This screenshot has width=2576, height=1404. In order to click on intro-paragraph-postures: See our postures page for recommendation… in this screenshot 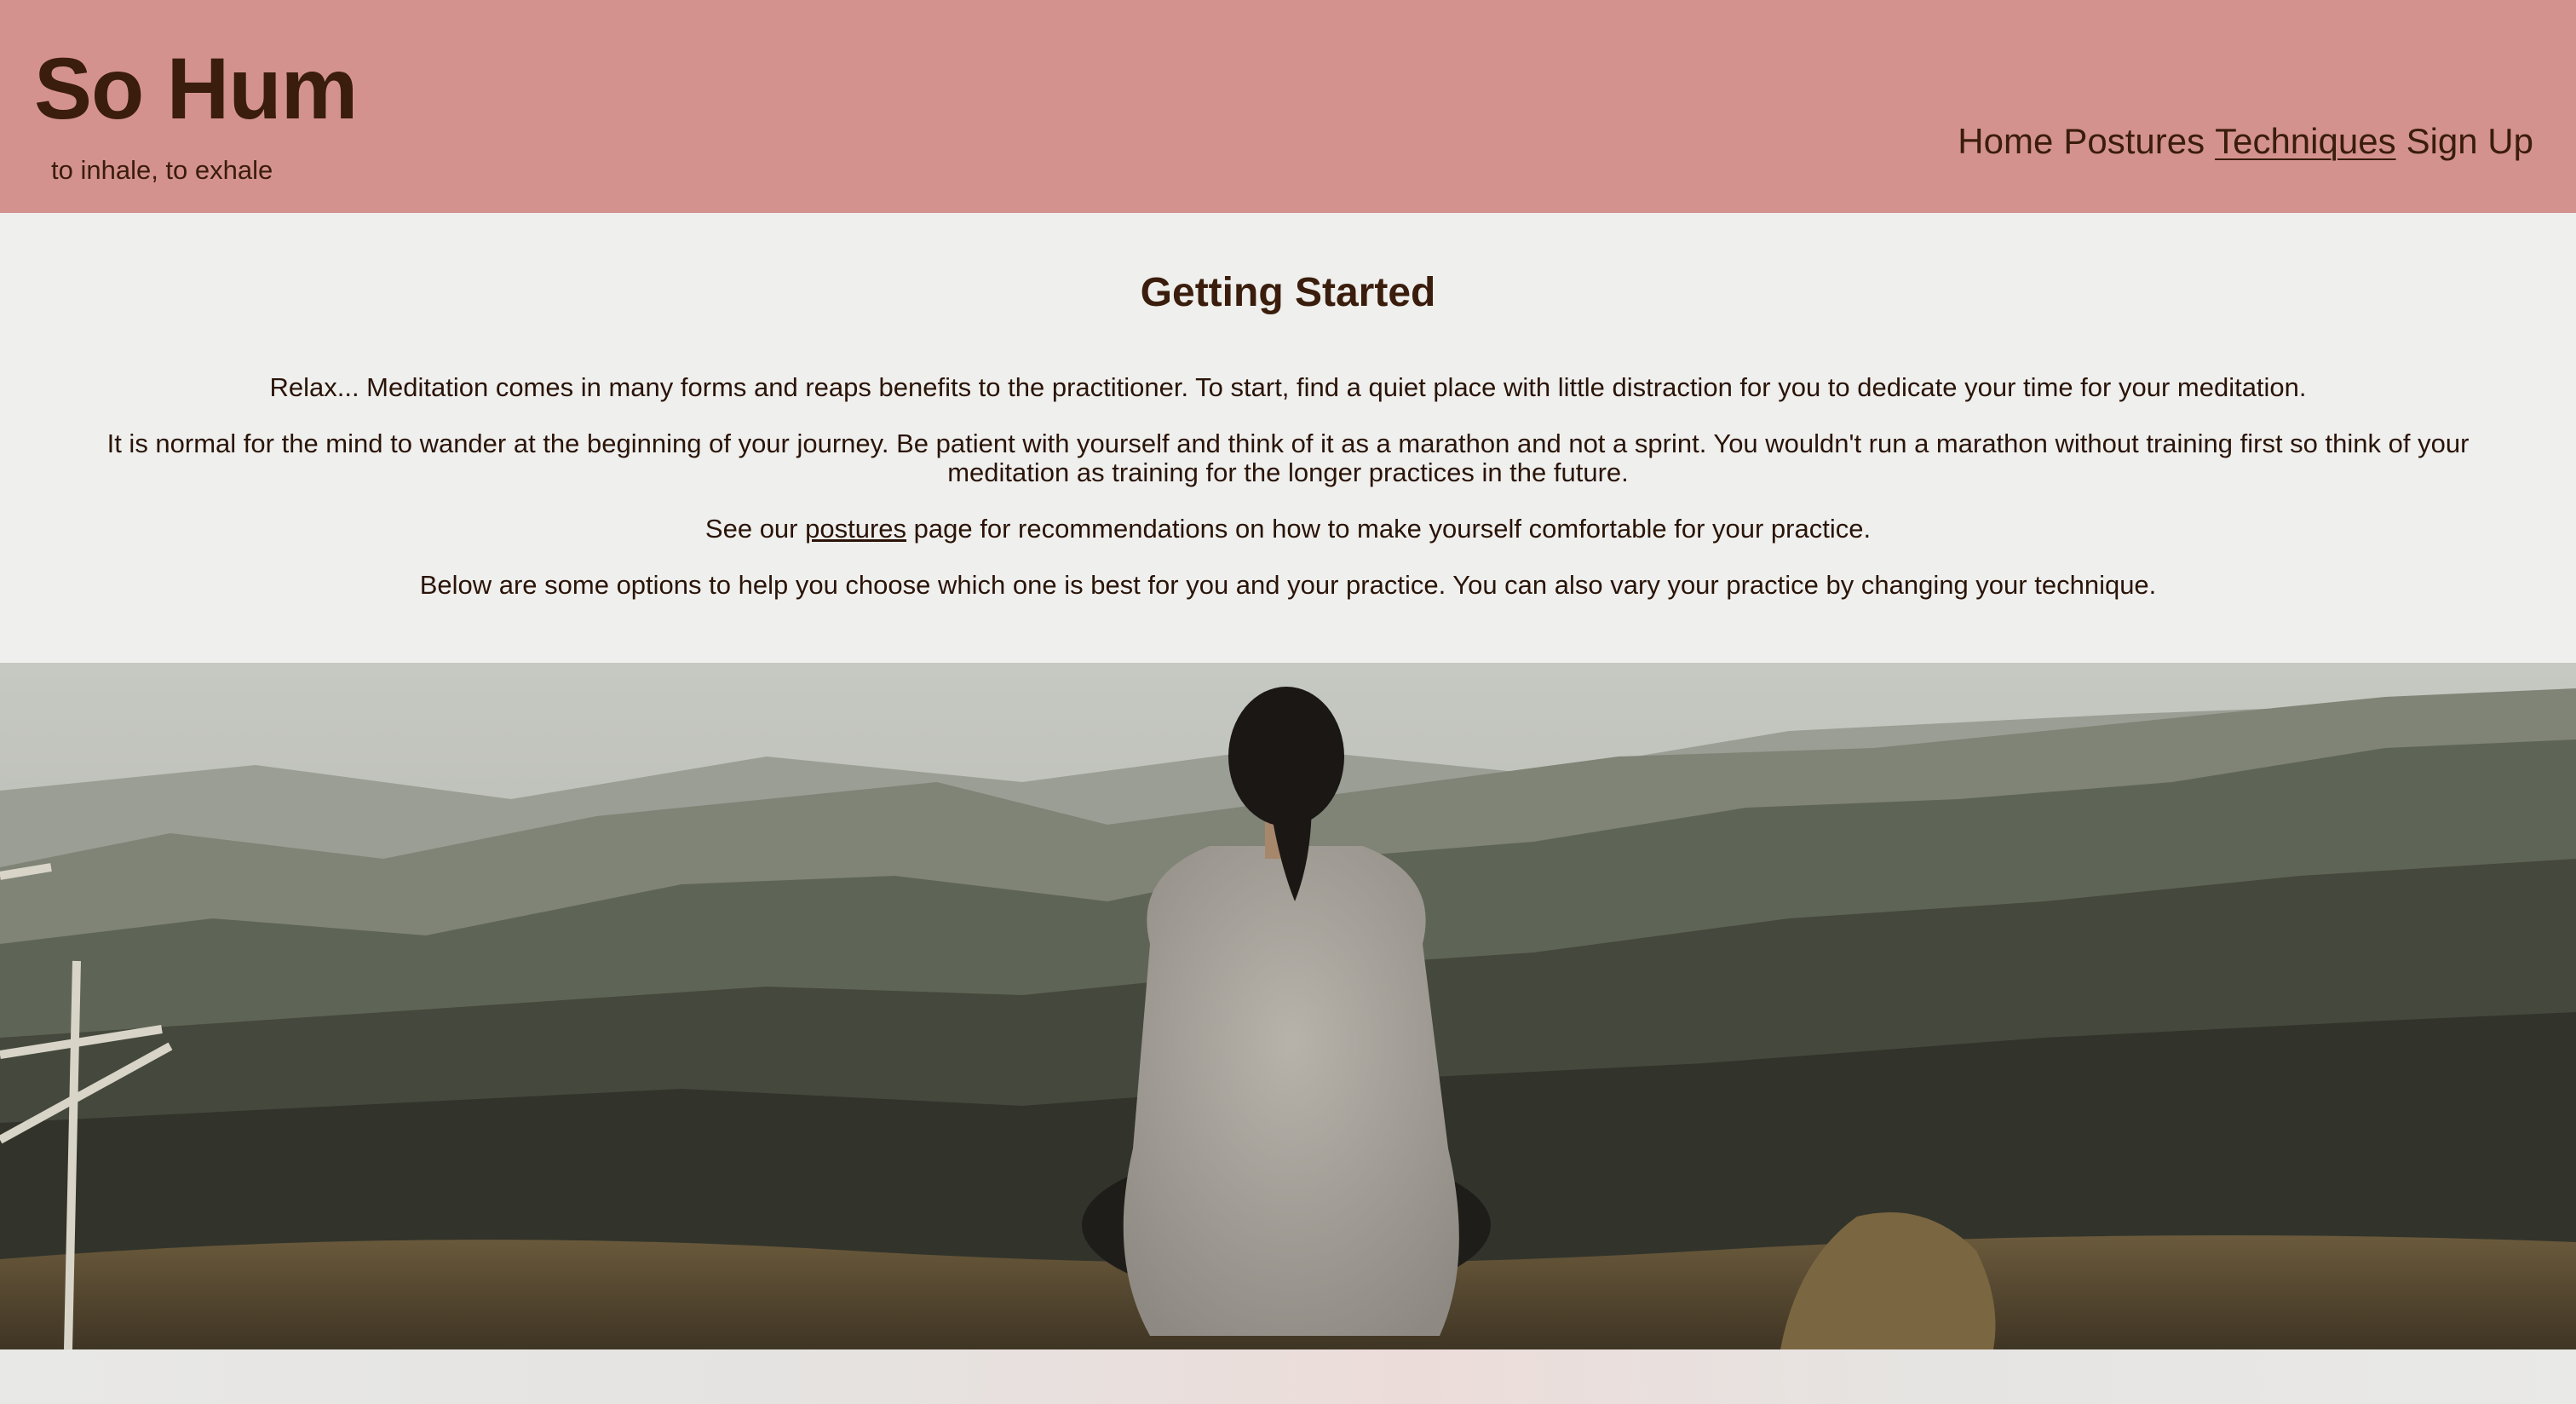, I will do `click(1288, 529)`.